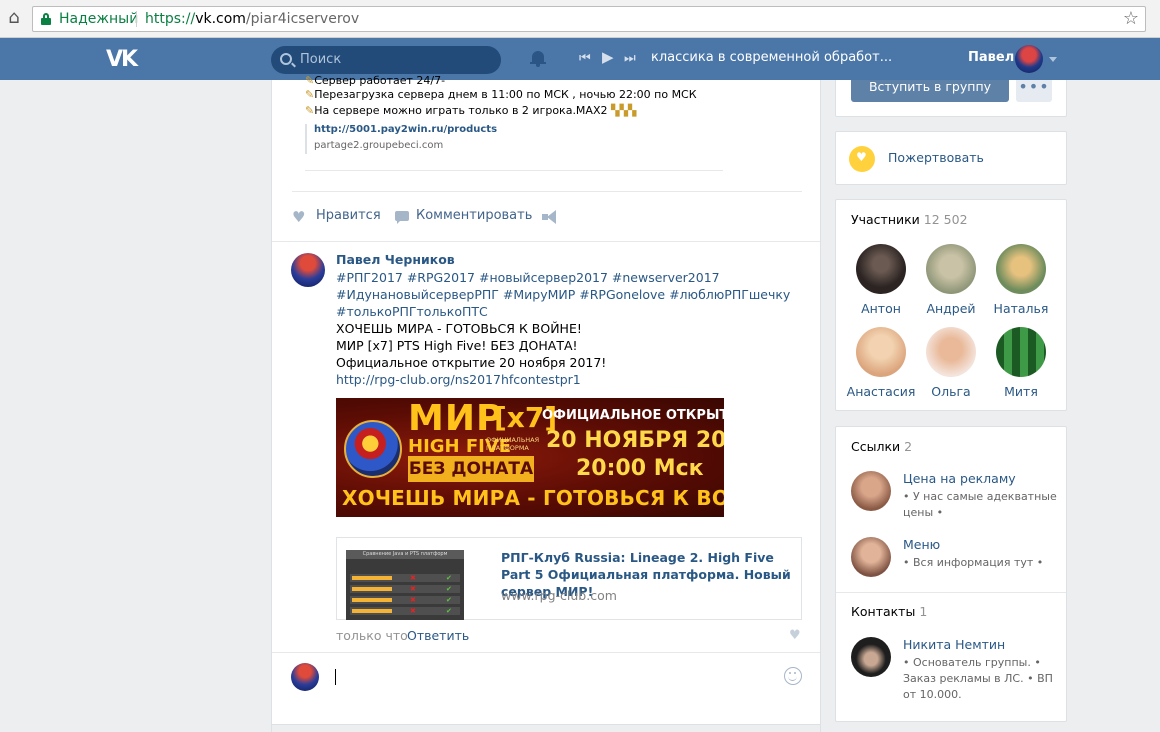 Image resolution: width=1160 pixels, height=732 pixels. What do you see at coordinates (930, 91) in the screenshot?
I see `join-group-button: Вступить в группу` at bounding box center [930, 91].